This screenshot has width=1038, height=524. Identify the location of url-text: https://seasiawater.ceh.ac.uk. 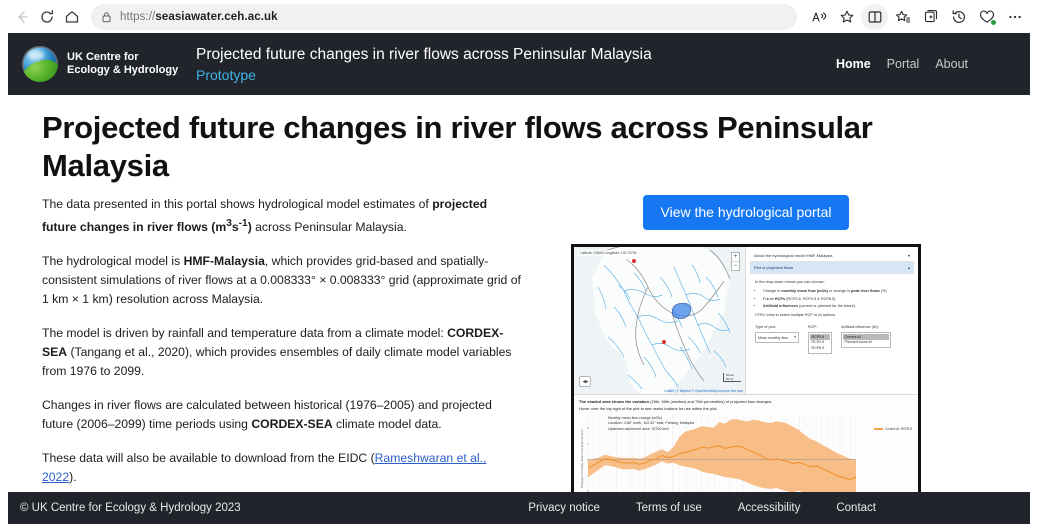
(199, 17).